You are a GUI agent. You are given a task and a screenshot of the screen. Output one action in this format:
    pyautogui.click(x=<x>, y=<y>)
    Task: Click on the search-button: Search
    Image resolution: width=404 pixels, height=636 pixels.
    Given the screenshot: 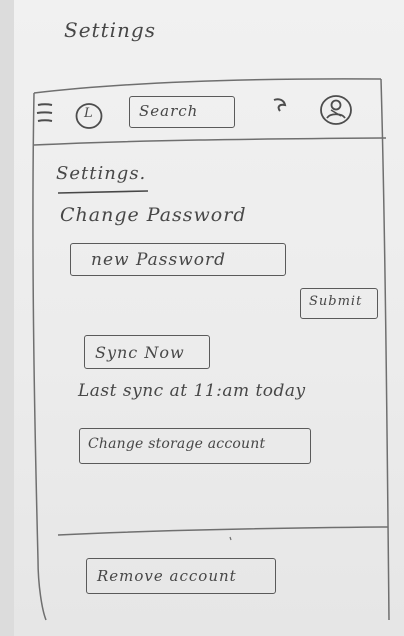 What is the action you would take?
    pyautogui.click(x=182, y=112)
    